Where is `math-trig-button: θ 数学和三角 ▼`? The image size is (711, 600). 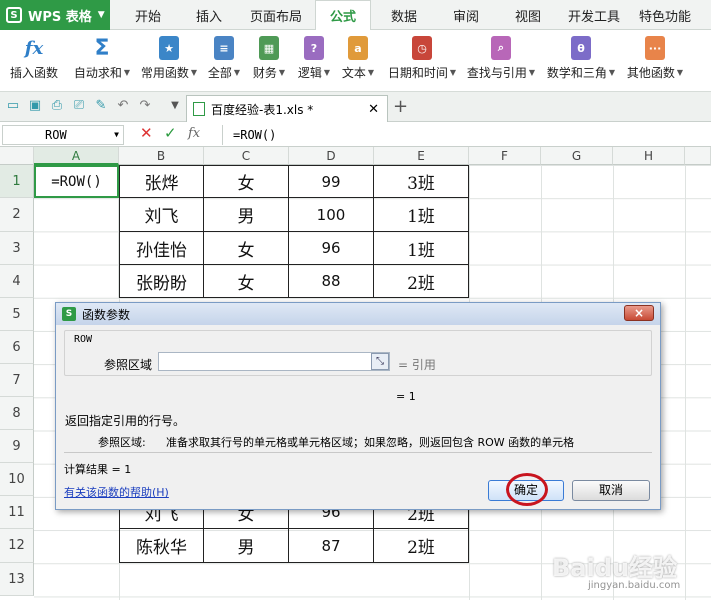
math-trig-button: θ 数学和三角 ▼ is located at coordinates (581, 62).